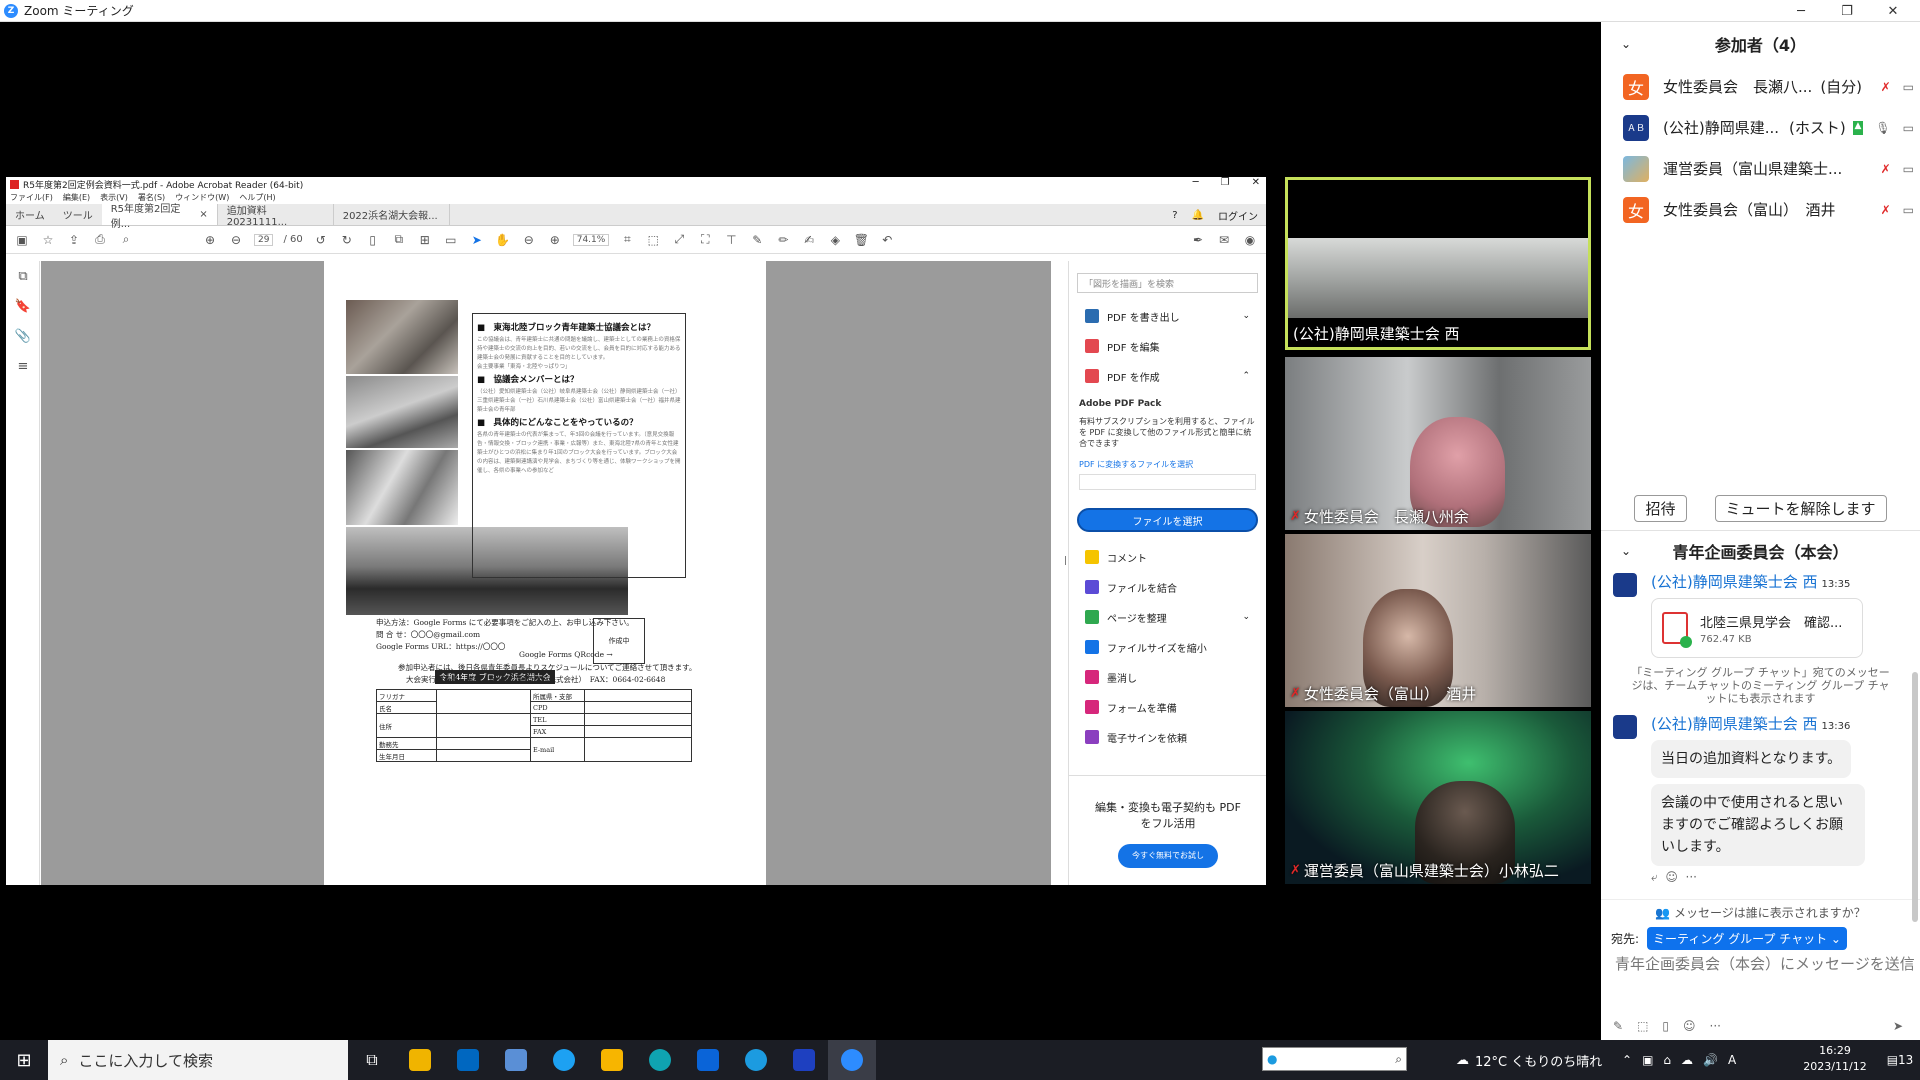  I want to click on minimize-button: ─, so click(1801, 11).